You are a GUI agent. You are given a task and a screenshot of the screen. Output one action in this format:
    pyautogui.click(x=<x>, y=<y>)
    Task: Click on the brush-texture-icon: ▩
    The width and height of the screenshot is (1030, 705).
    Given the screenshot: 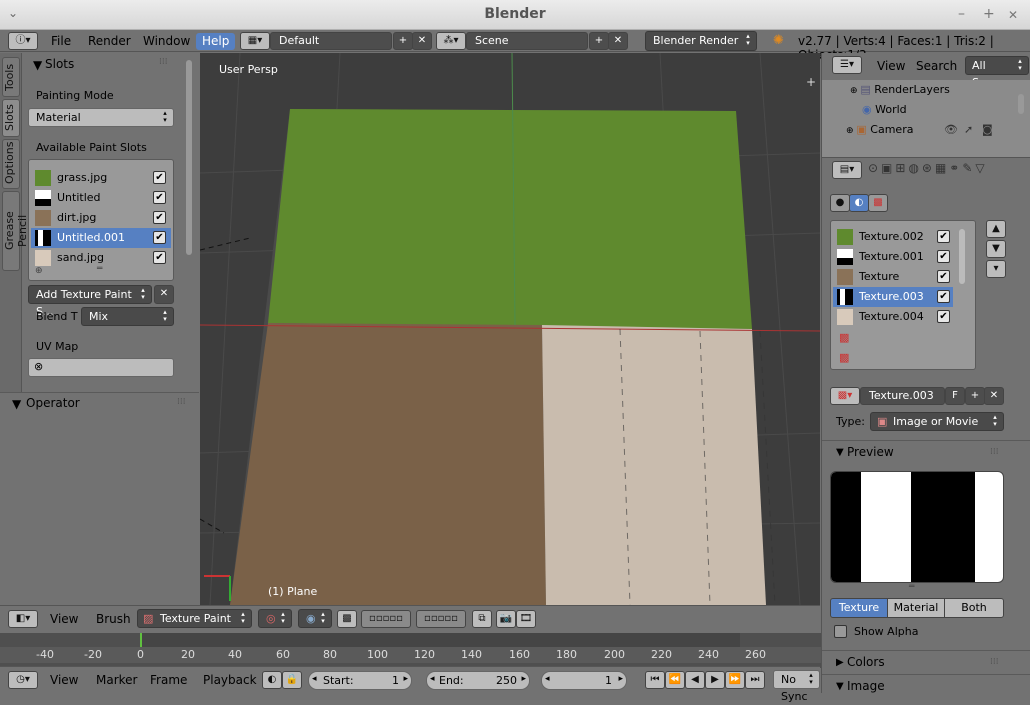 What is the action you would take?
    pyautogui.click(x=878, y=203)
    